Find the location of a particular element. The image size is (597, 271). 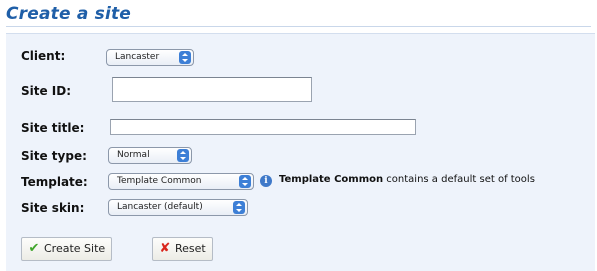

template-description-text: contains a default set of tools is located at coordinates (459, 179).